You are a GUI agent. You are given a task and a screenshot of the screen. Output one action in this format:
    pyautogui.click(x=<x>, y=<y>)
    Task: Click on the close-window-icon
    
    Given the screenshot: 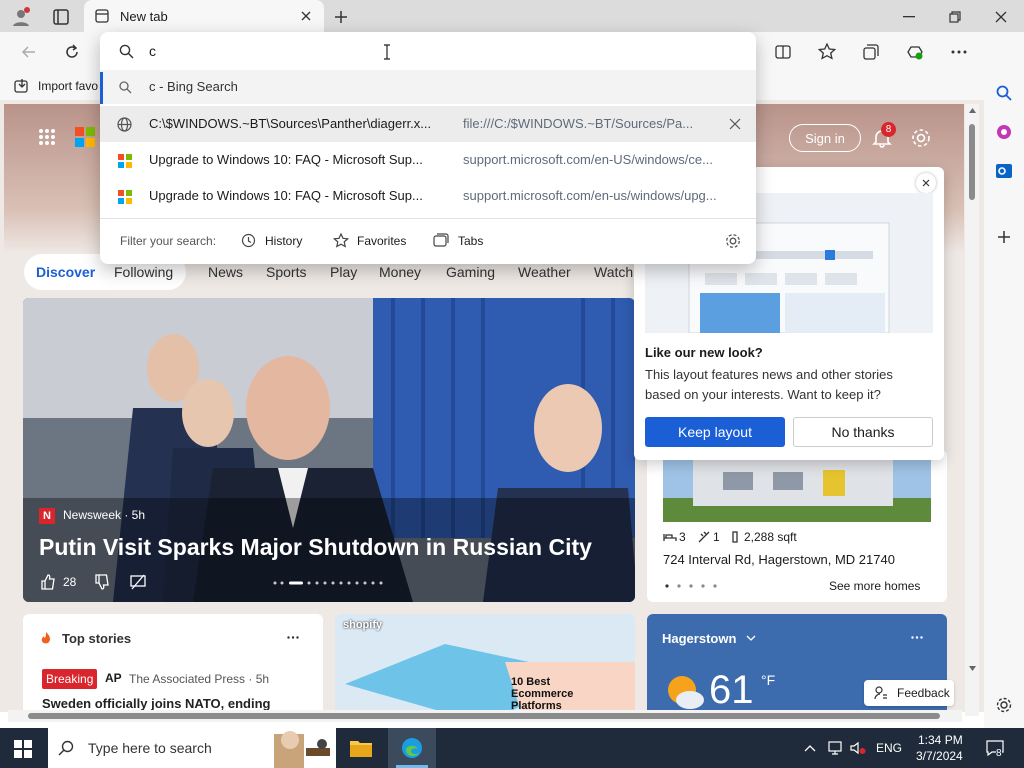 What is the action you would take?
    pyautogui.click(x=1001, y=17)
    